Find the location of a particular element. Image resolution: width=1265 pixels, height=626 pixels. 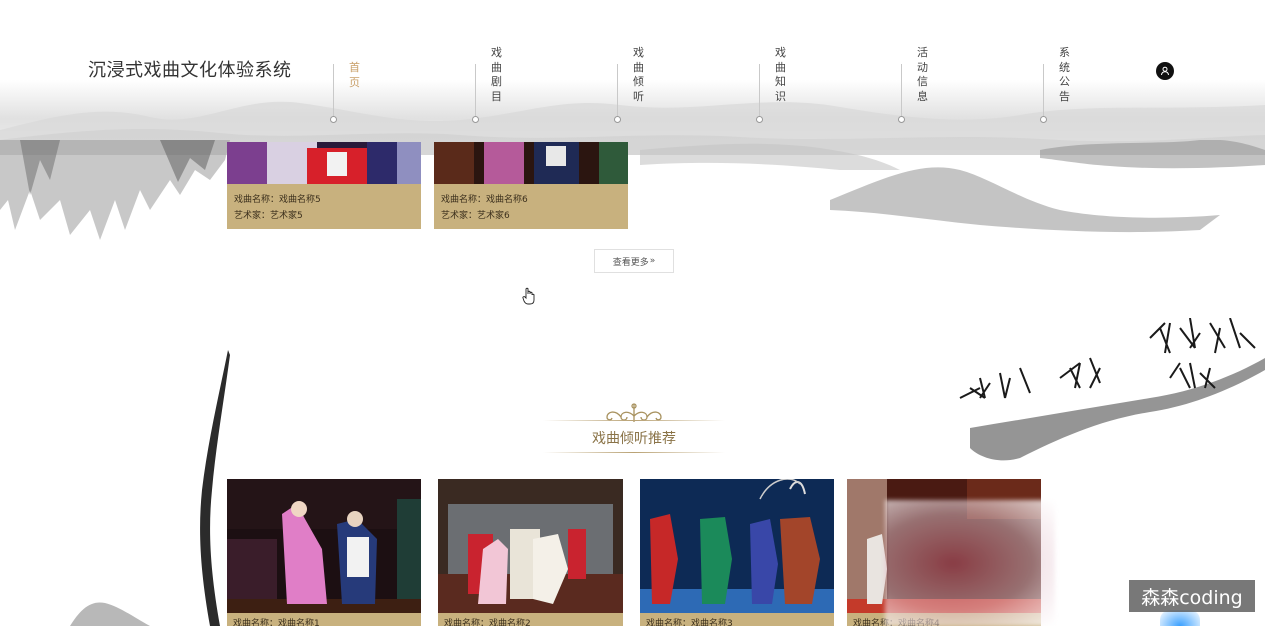

nav-item-home: 首页 is located at coordinates (345, 63).